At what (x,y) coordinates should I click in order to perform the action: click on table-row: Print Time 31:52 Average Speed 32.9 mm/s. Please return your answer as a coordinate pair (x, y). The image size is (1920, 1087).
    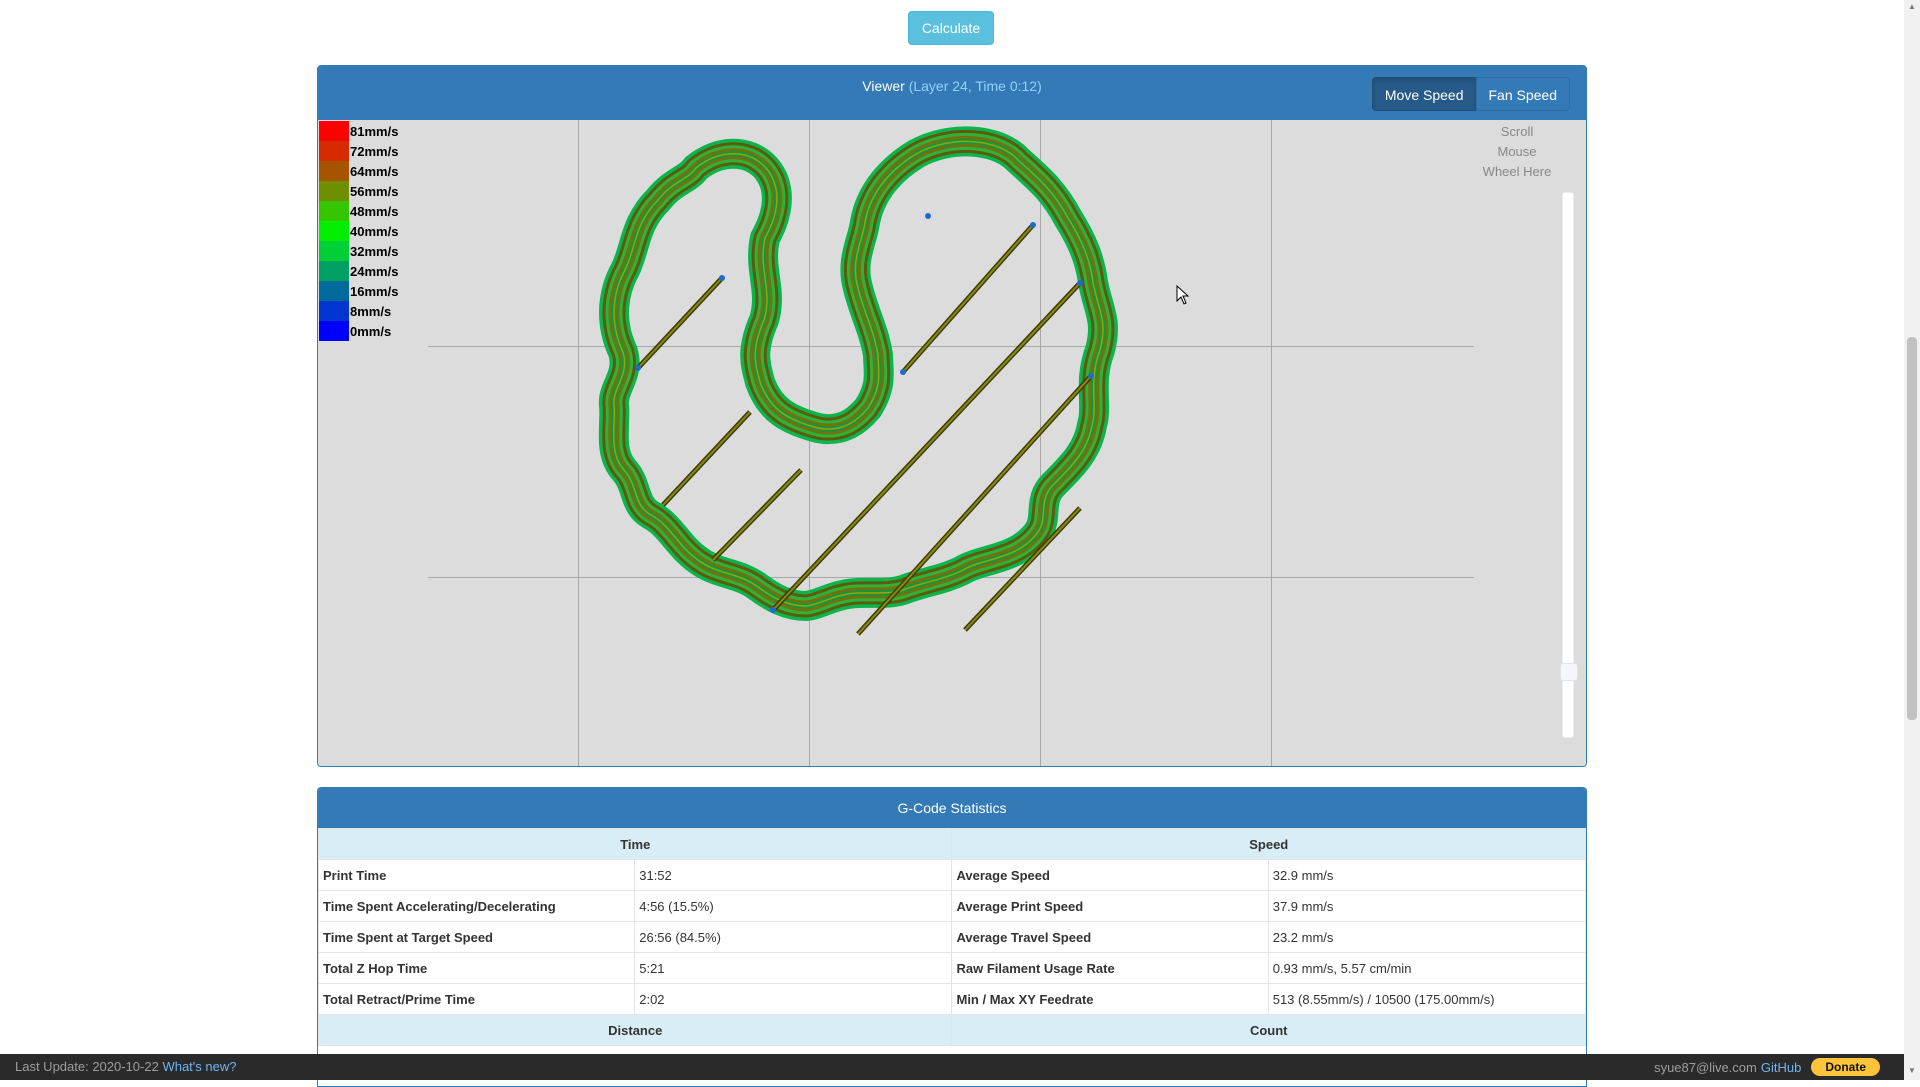
    Looking at the image, I should click on (952, 875).